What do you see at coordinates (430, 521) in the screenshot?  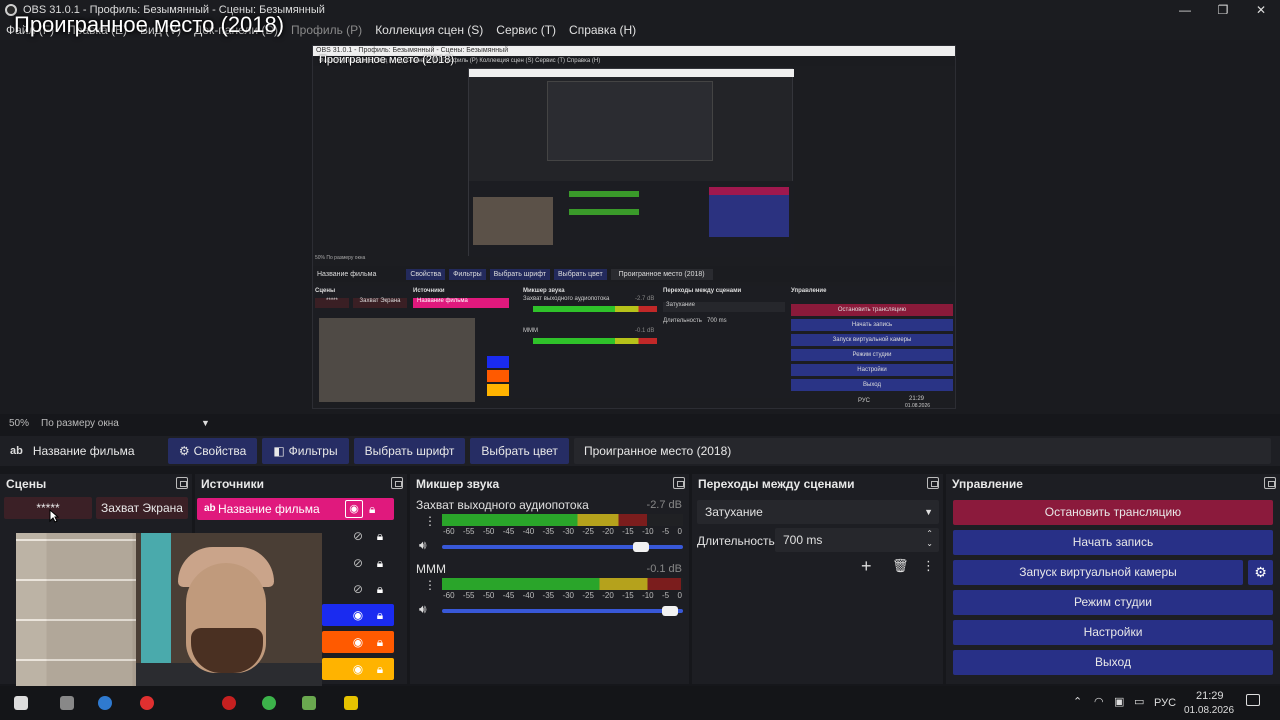 I see `track-1-more-icon: ⋮` at bounding box center [430, 521].